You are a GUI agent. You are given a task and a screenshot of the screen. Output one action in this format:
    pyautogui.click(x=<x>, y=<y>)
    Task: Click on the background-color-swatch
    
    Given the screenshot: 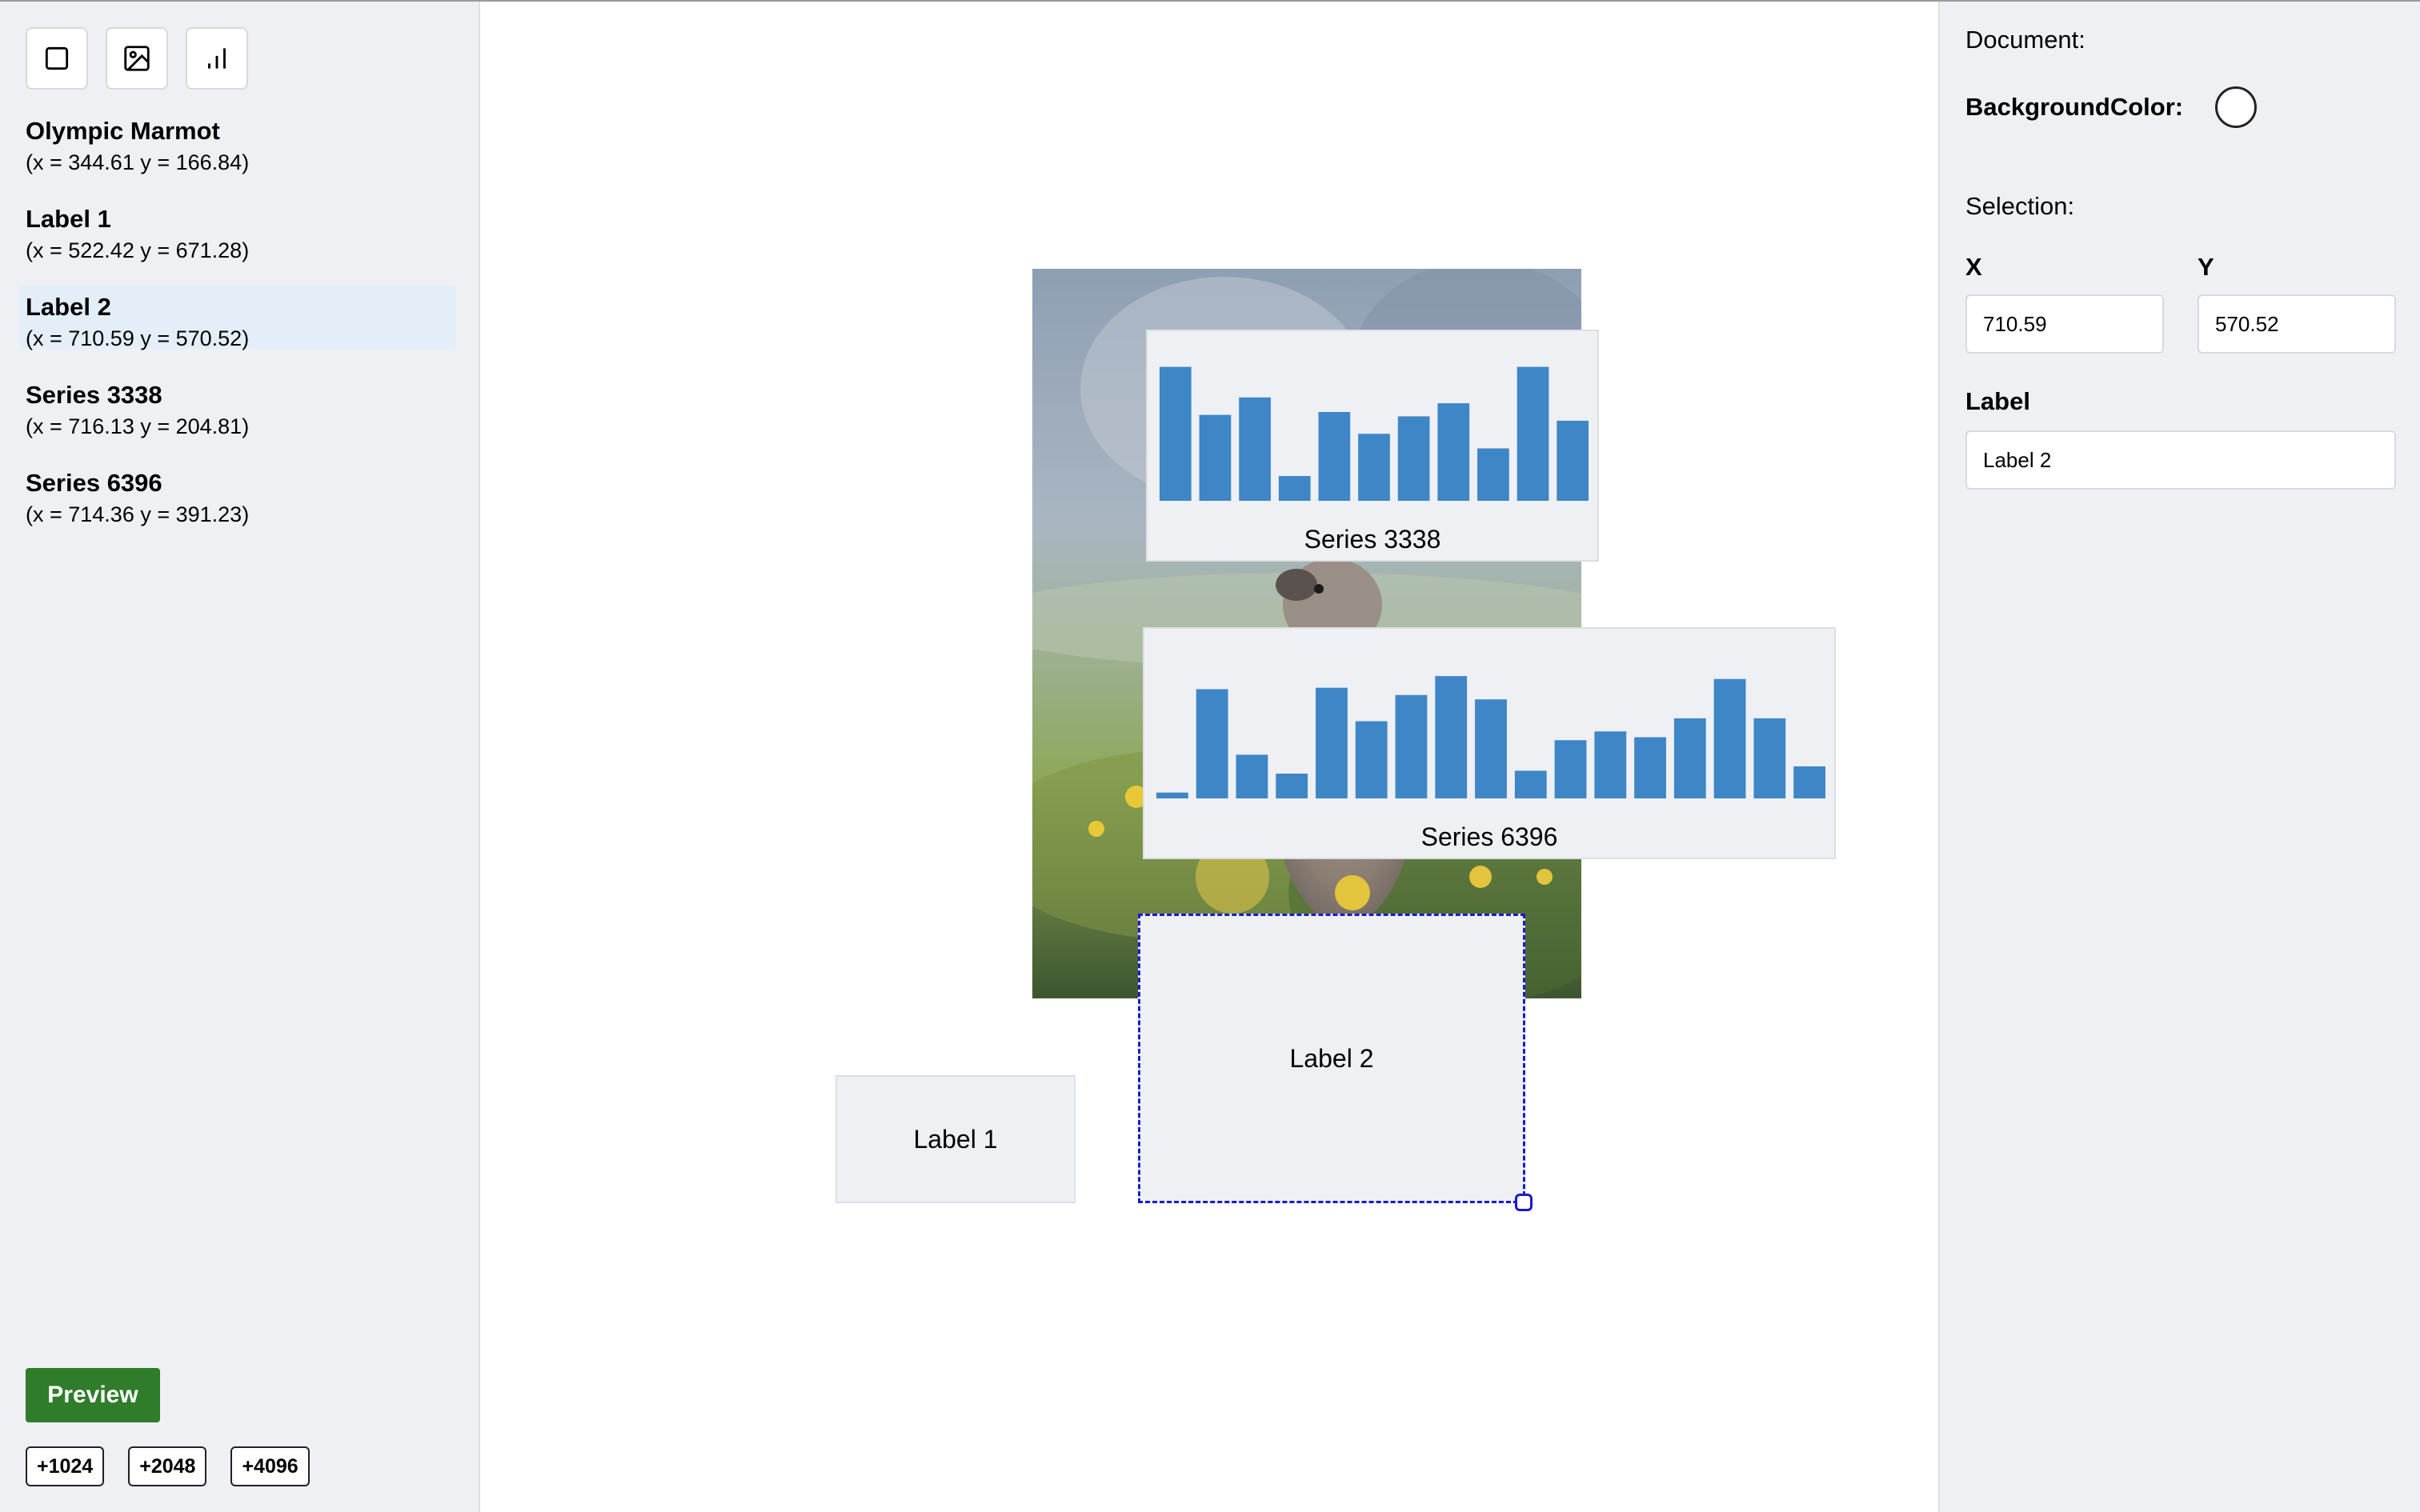 What is the action you would take?
    pyautogui.click(x=2236, y=107)
    